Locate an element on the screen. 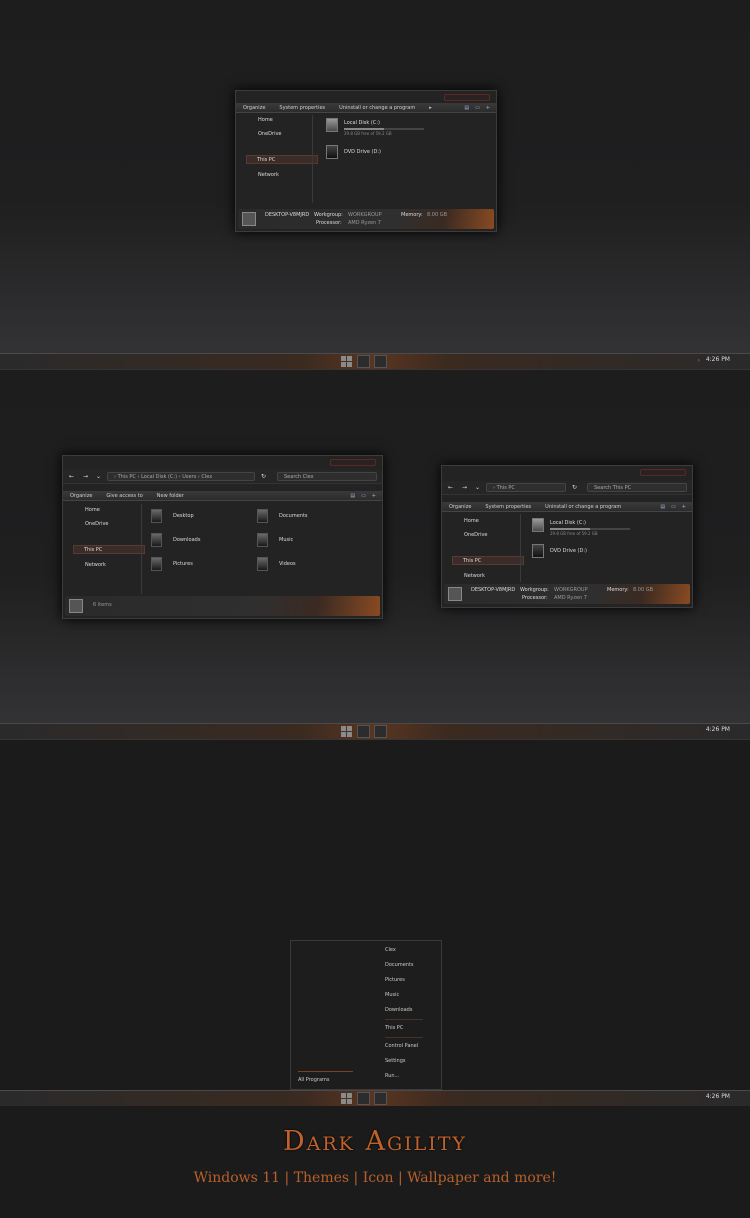  brand-title: Dark Agility is located at coordinates (375, 1141).